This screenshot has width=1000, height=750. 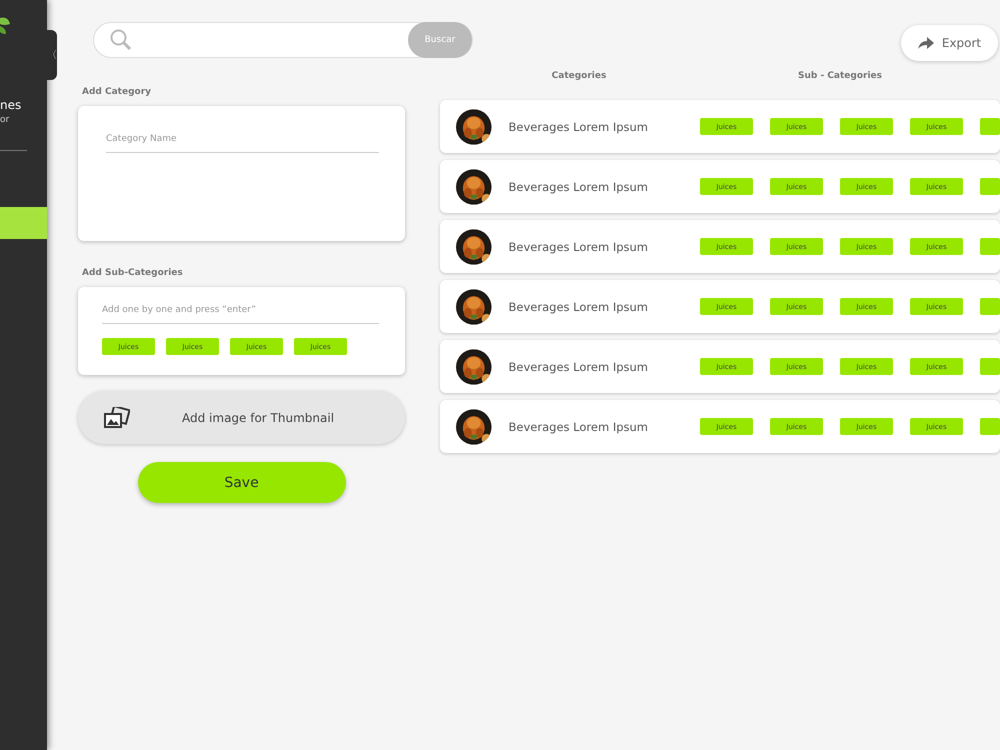 What do you see at coordinates (949, 43) in the screenshot?
I see `export-button: Export` at bounding box center [949, 43].